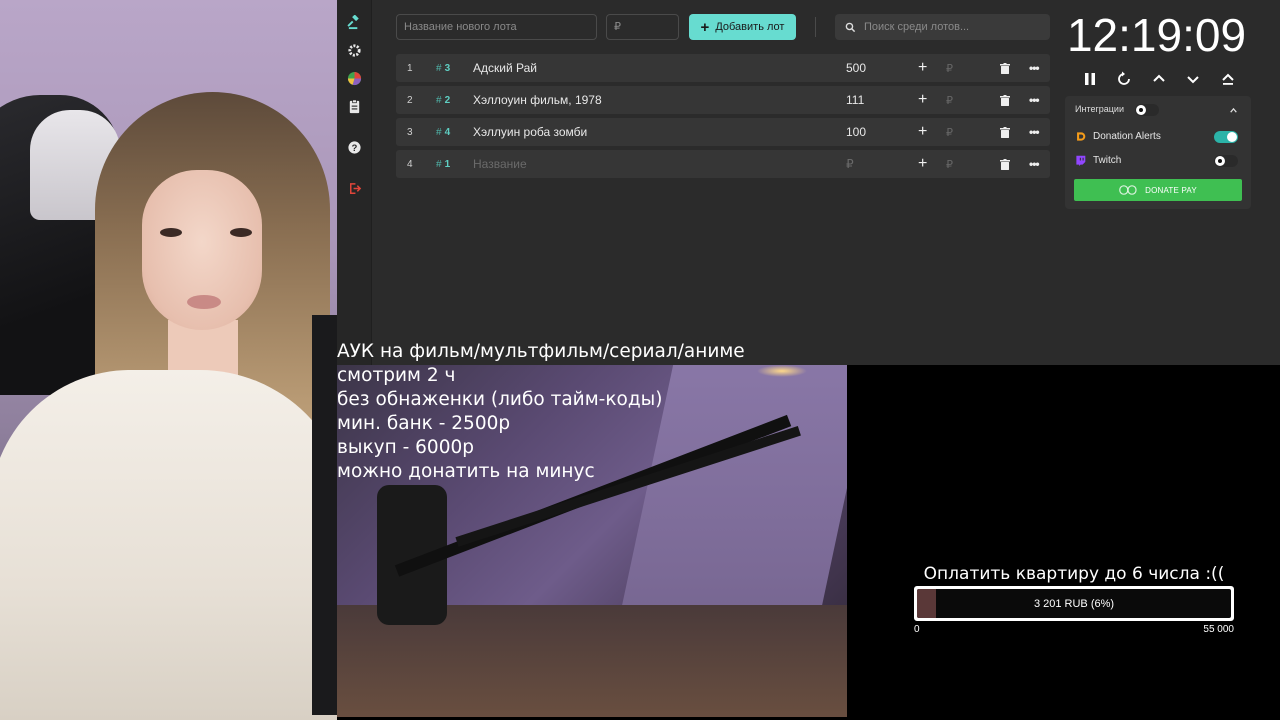 Image resolution: width=1280 pixels, height=720 pixels. I want to click on lot-amount: 500, so click(856, 68).